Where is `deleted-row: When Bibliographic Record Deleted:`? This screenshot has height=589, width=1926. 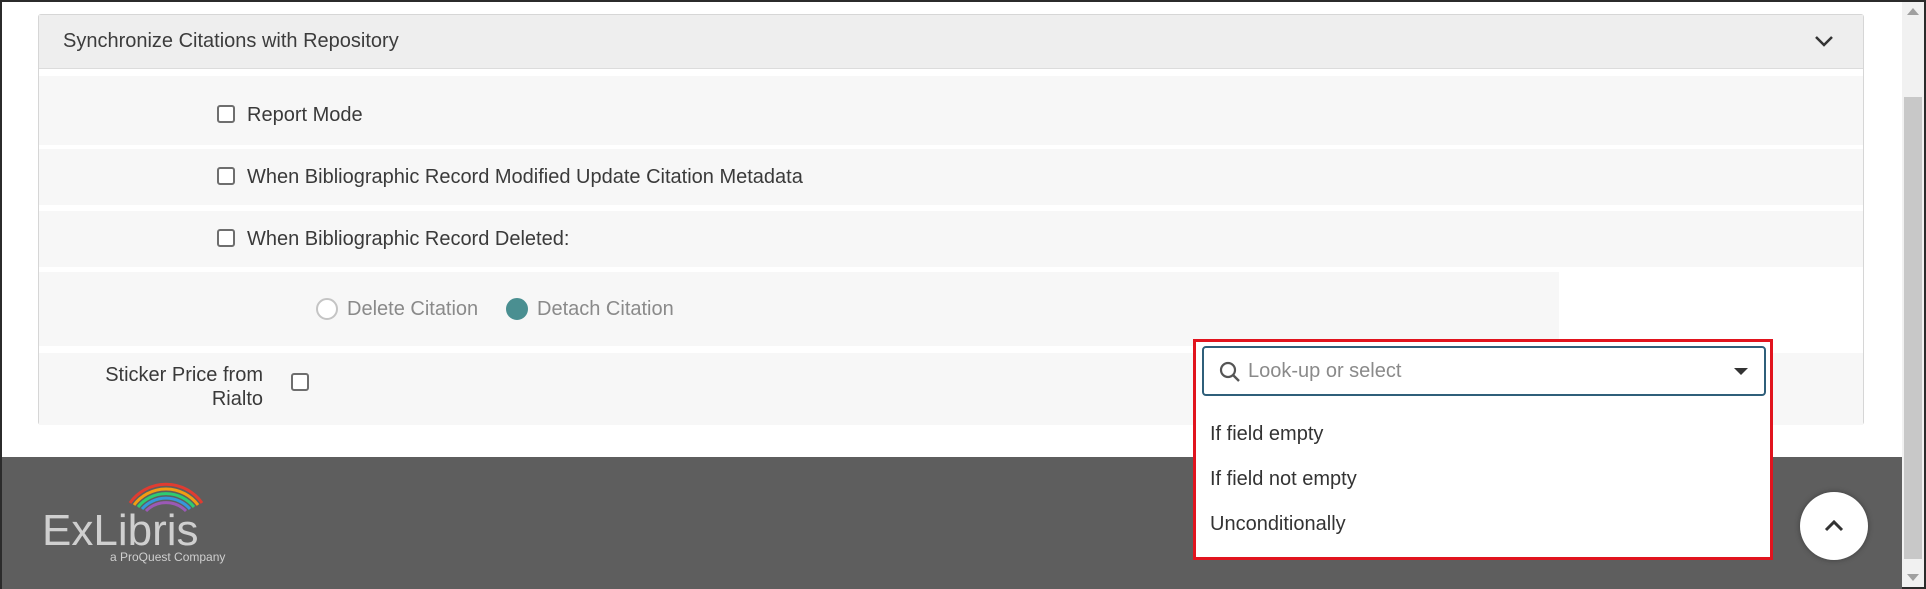
deleted-row: When Bibliographic Record Deleted: is located at coordinates (951, 239).